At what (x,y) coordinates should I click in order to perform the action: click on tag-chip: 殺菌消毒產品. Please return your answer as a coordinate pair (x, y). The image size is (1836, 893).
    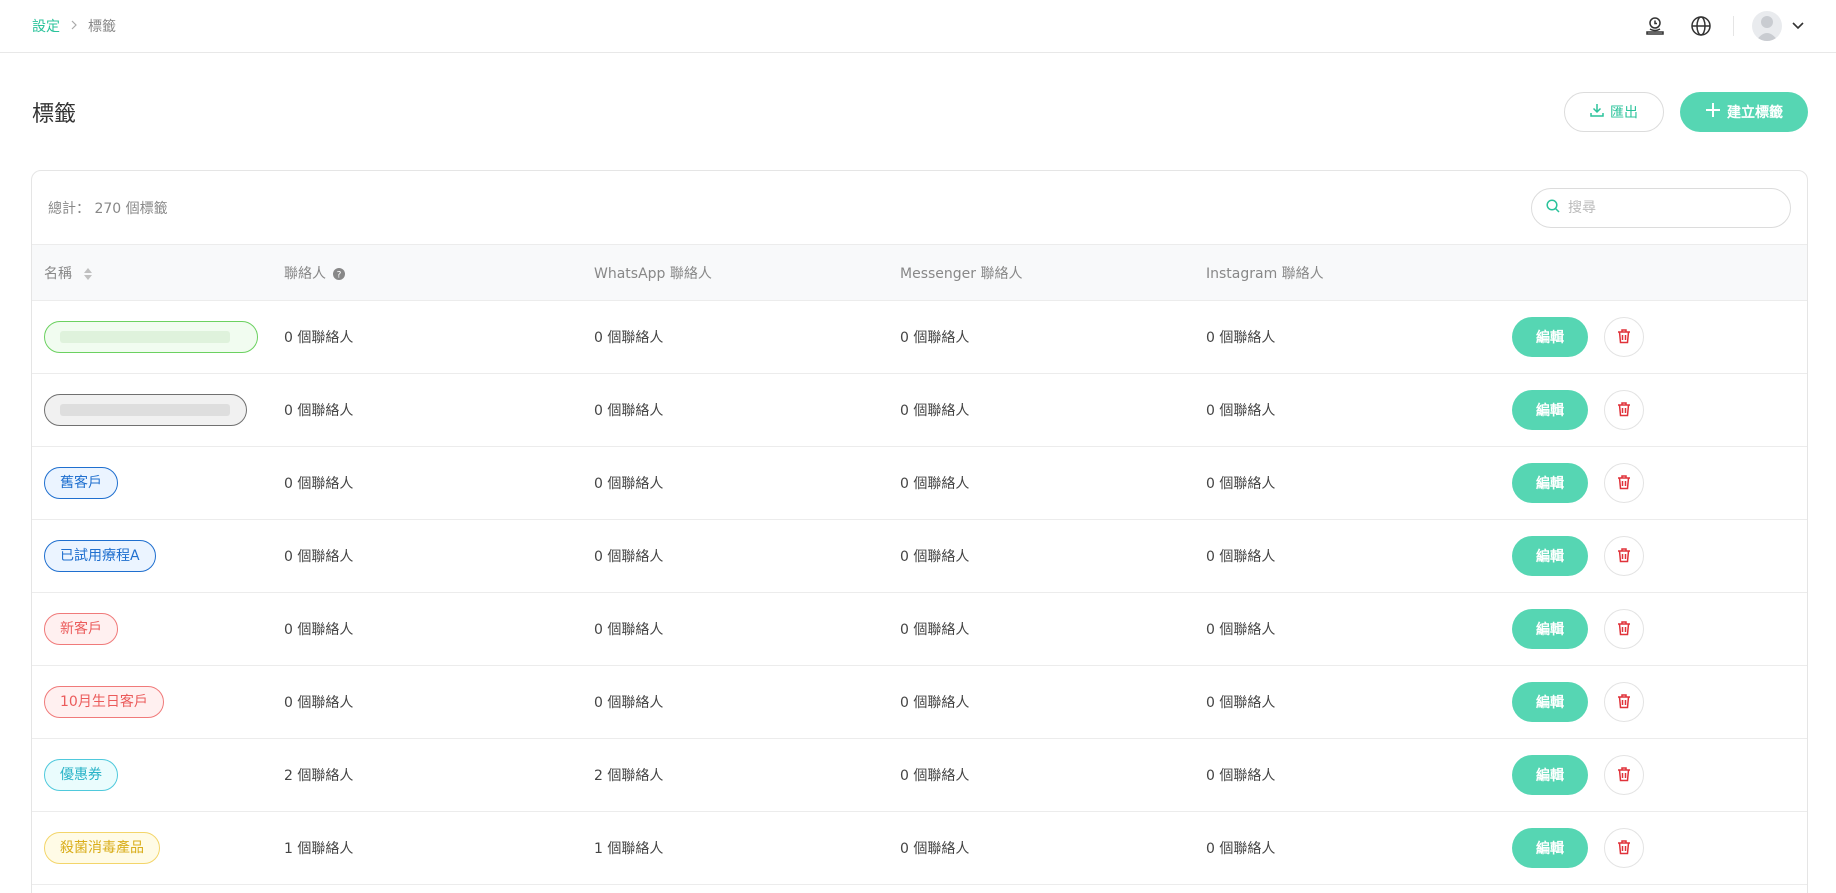
    Looking at the image, I should click on (102, 848).